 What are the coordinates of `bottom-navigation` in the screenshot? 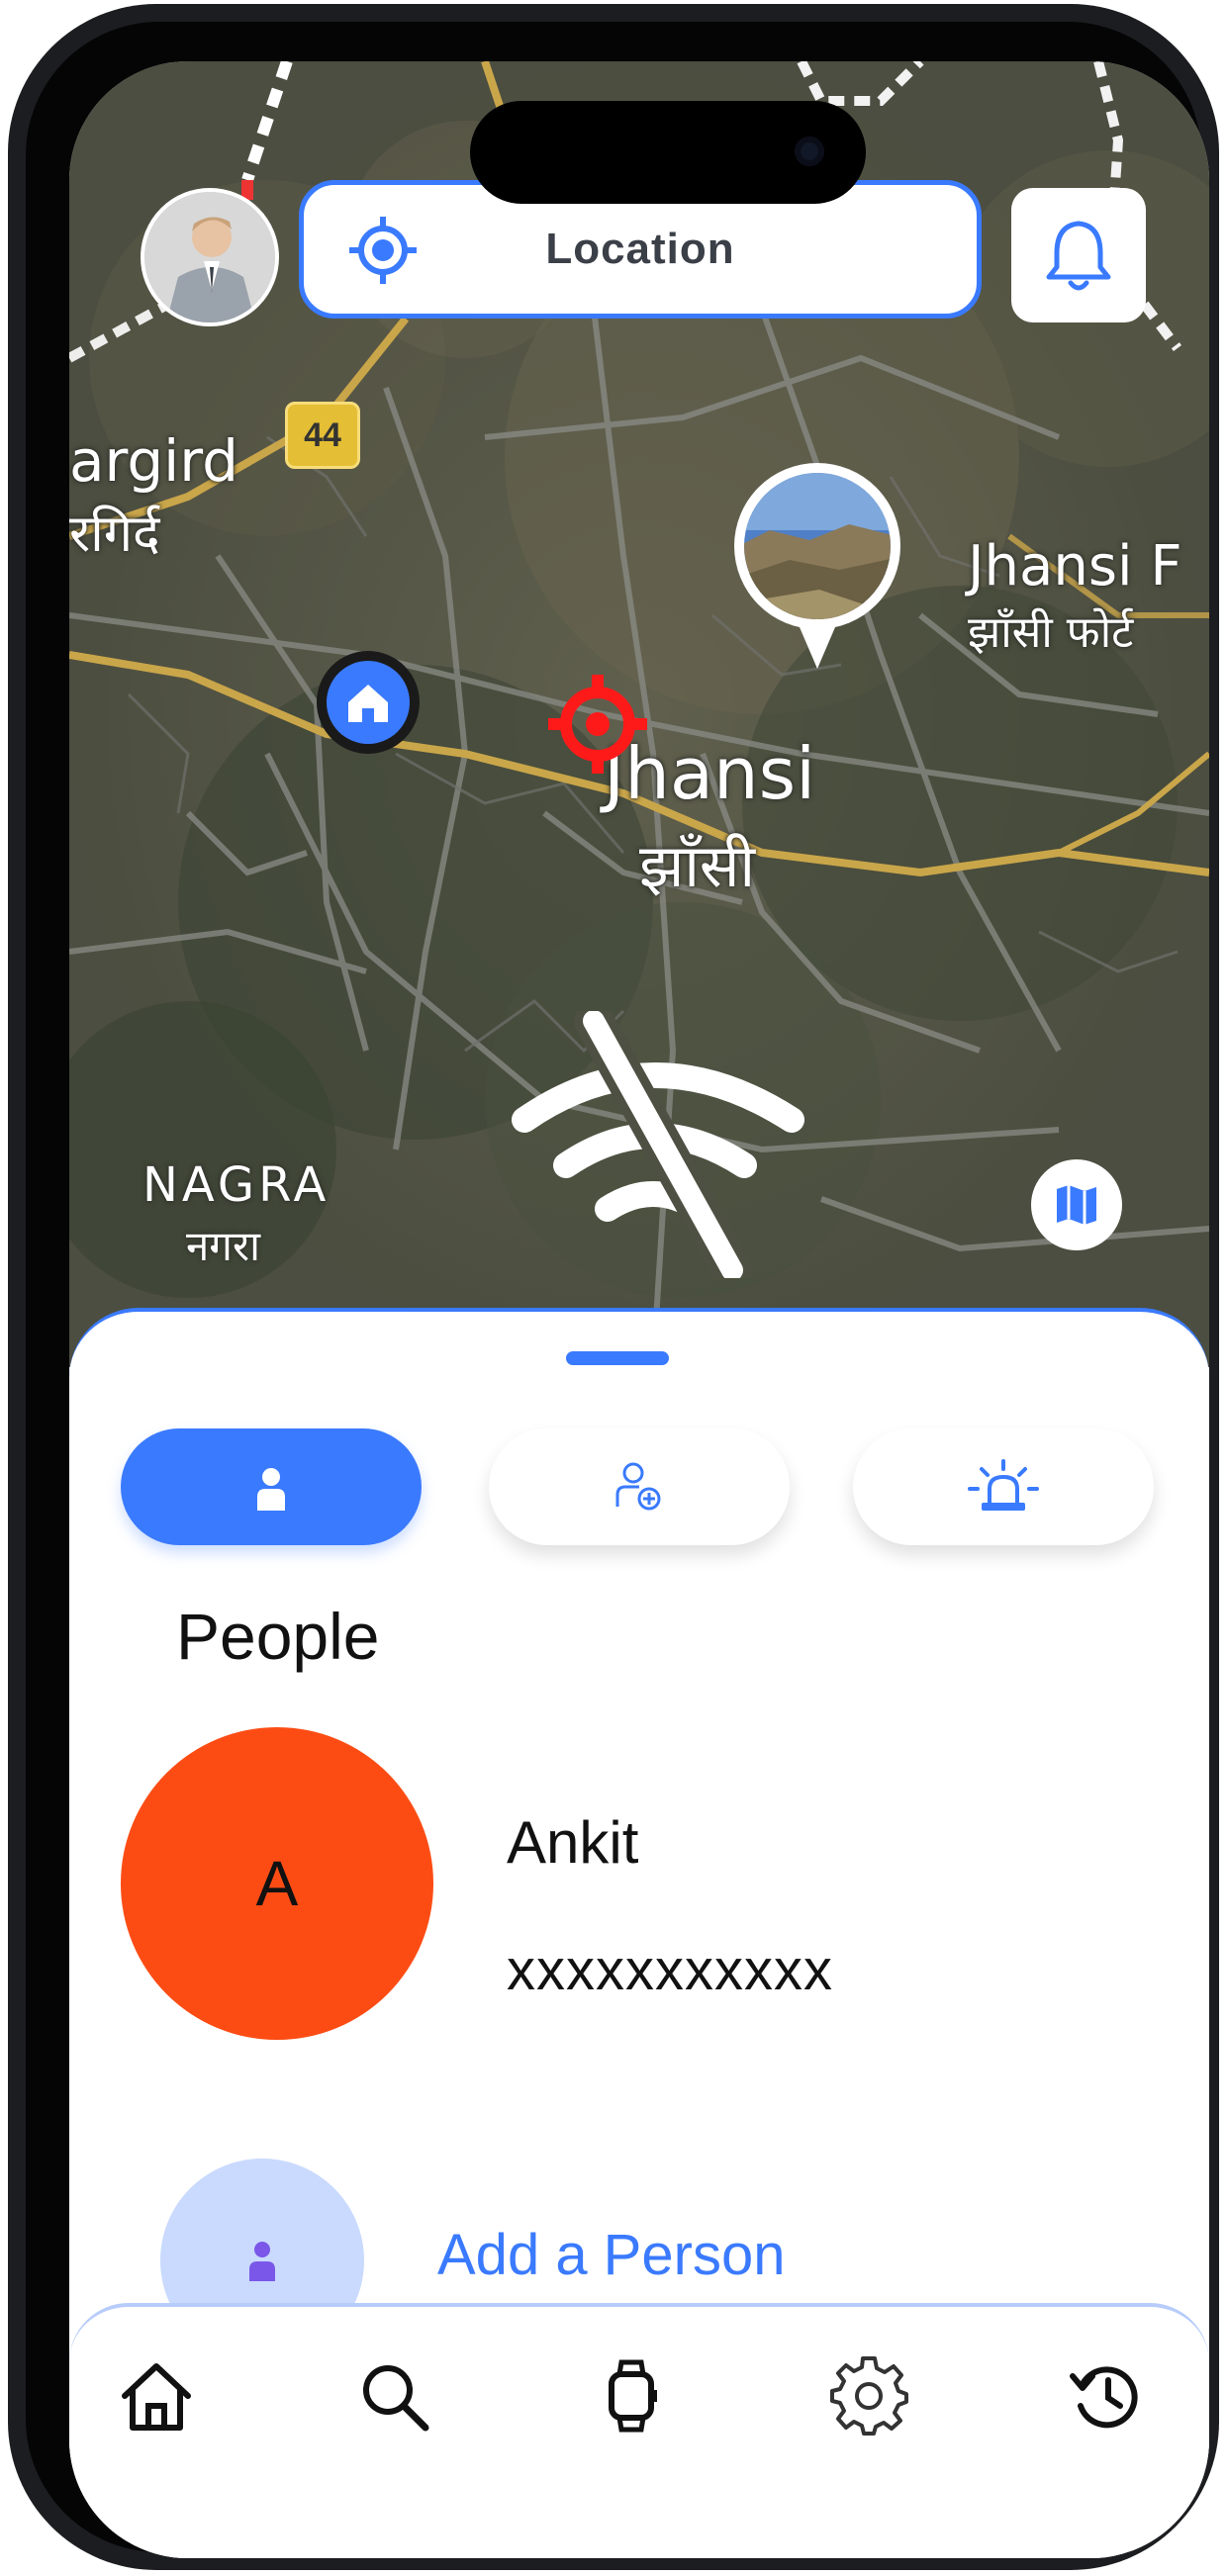 It's located at (639, 2430).